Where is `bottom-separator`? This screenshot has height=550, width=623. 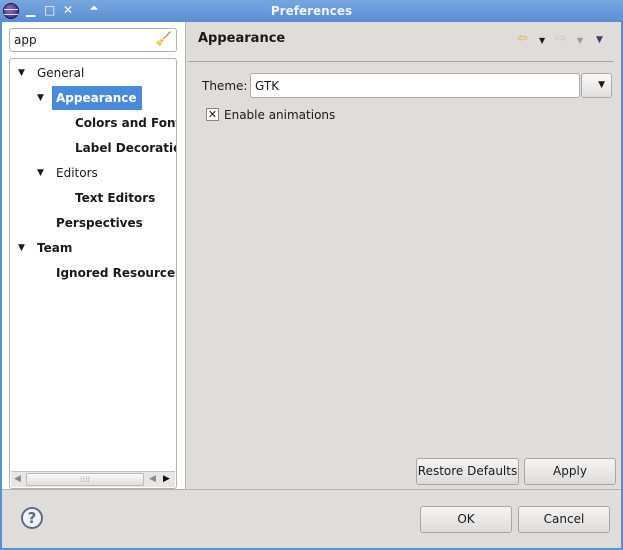 bottom-separator is located at coordinates (311, 489).